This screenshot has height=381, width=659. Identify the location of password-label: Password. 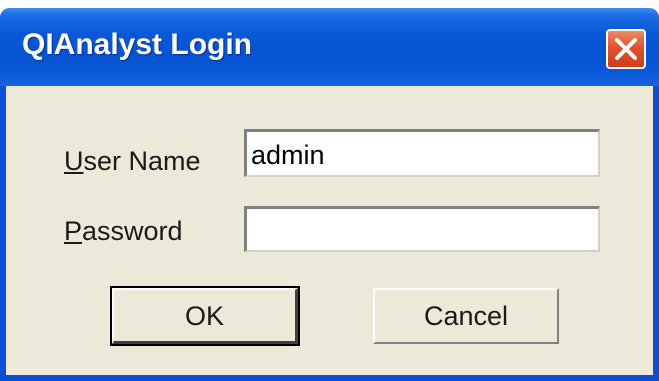
(123, 231).